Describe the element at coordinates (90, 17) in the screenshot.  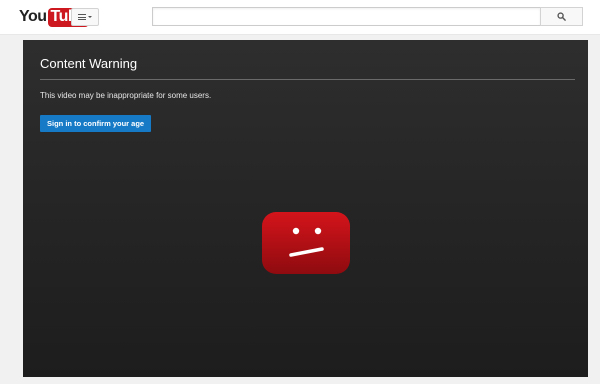
I see `caret-down-icon` at that location.